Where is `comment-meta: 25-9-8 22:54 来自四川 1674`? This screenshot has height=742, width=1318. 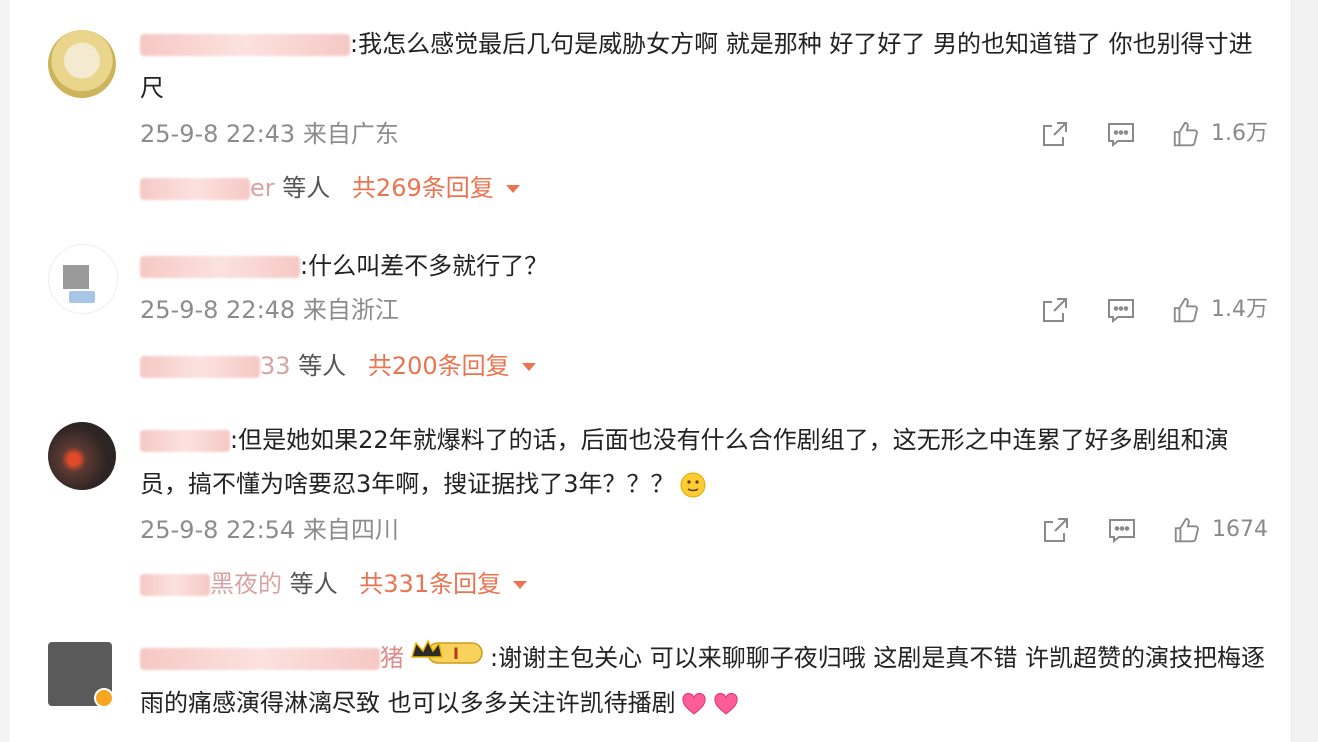 comment-meta: 25-9-8 22:54 来自四川 1674 is located at coordinates (704, 530).